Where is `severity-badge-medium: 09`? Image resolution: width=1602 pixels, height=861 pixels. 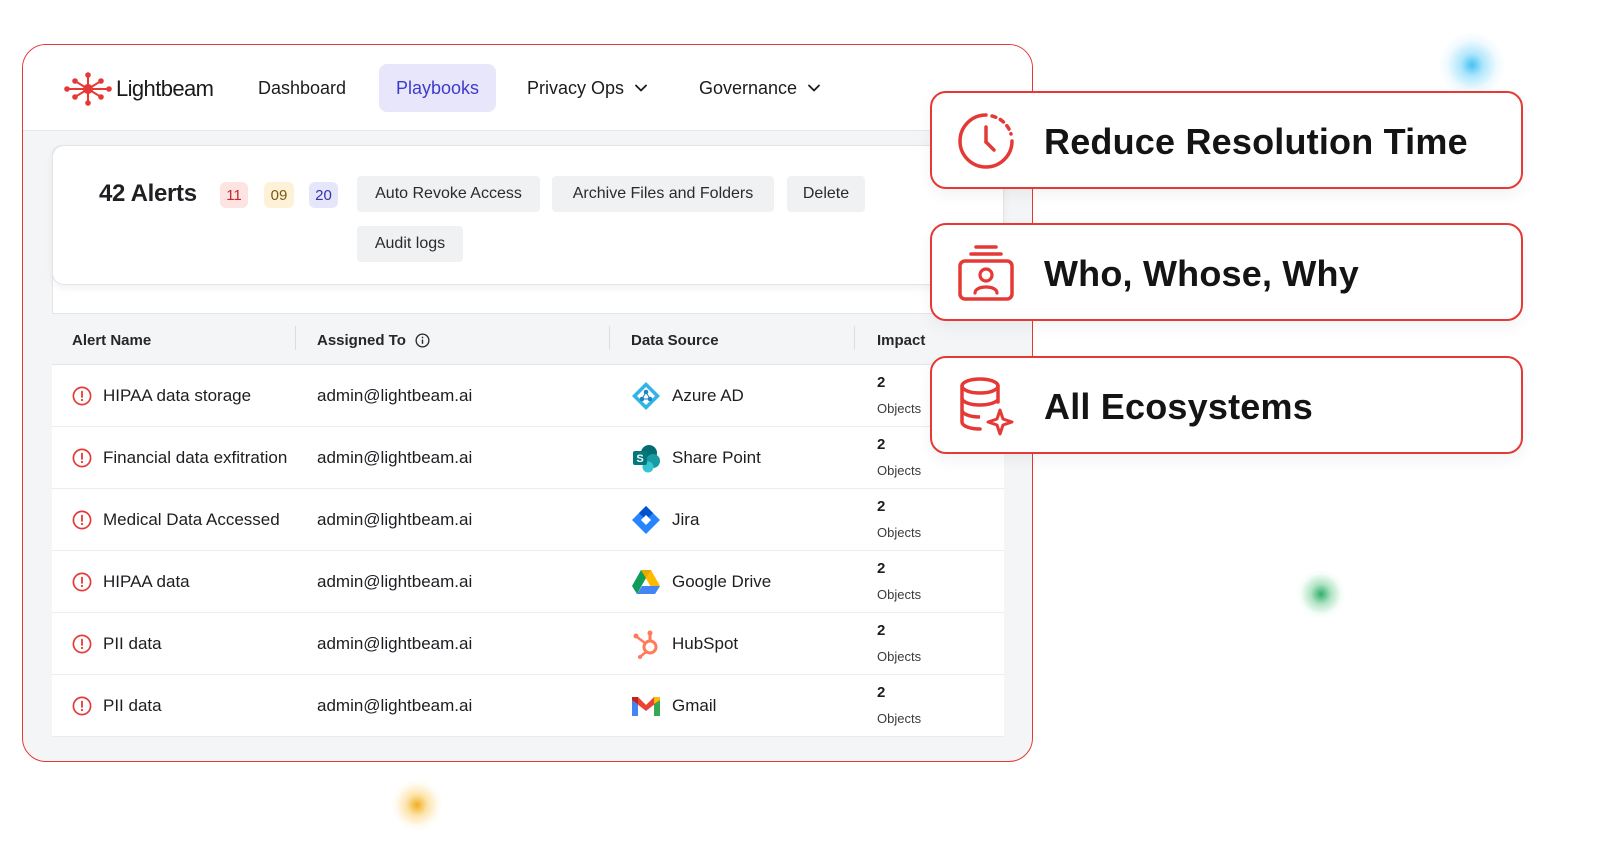
severity-badge-medium: 09 is located at coordinates (279, 195).